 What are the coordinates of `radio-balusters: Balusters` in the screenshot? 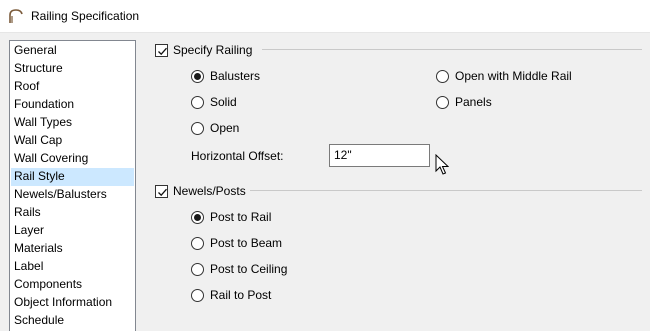 It's located at (225, 76).